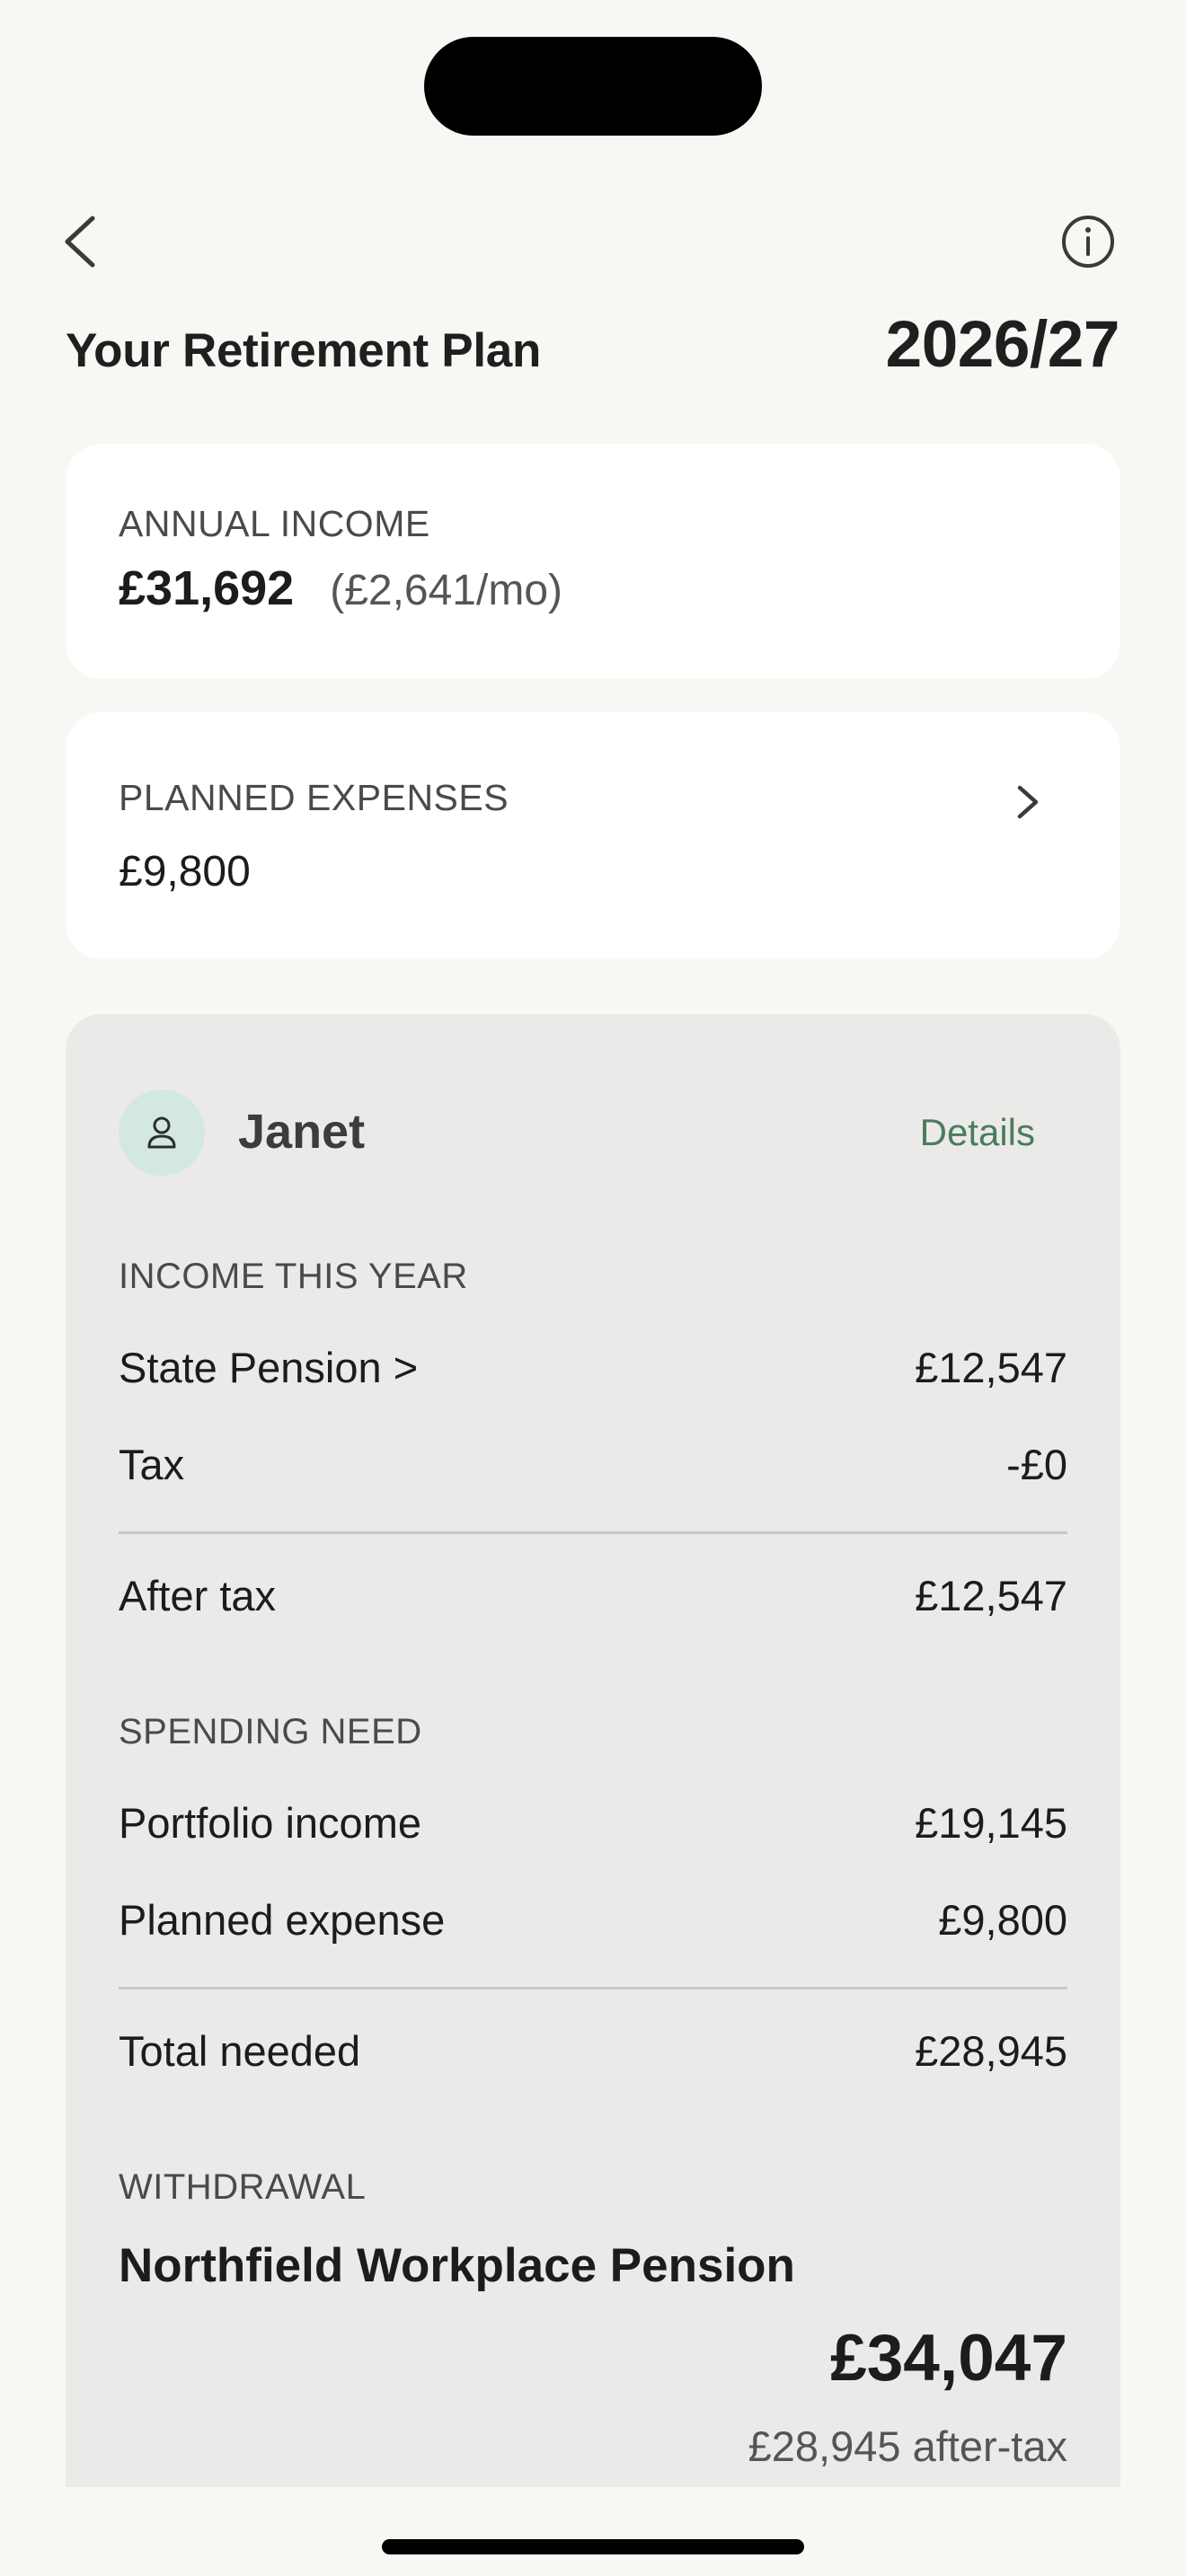 The image size is (1186, 2576). Describe the element at coordinates (240, 2051) in the screenshot. I see `row-label: Total needed` at that location.